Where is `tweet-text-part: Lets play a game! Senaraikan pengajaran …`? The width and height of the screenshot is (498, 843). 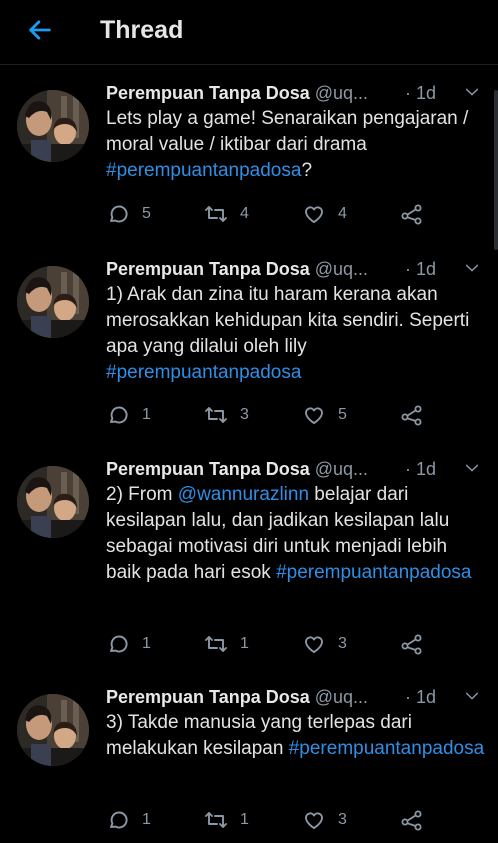
tweet-text-part: Lets play a game! Senaraikan pengajaran … is located at coordinates (287, 131).